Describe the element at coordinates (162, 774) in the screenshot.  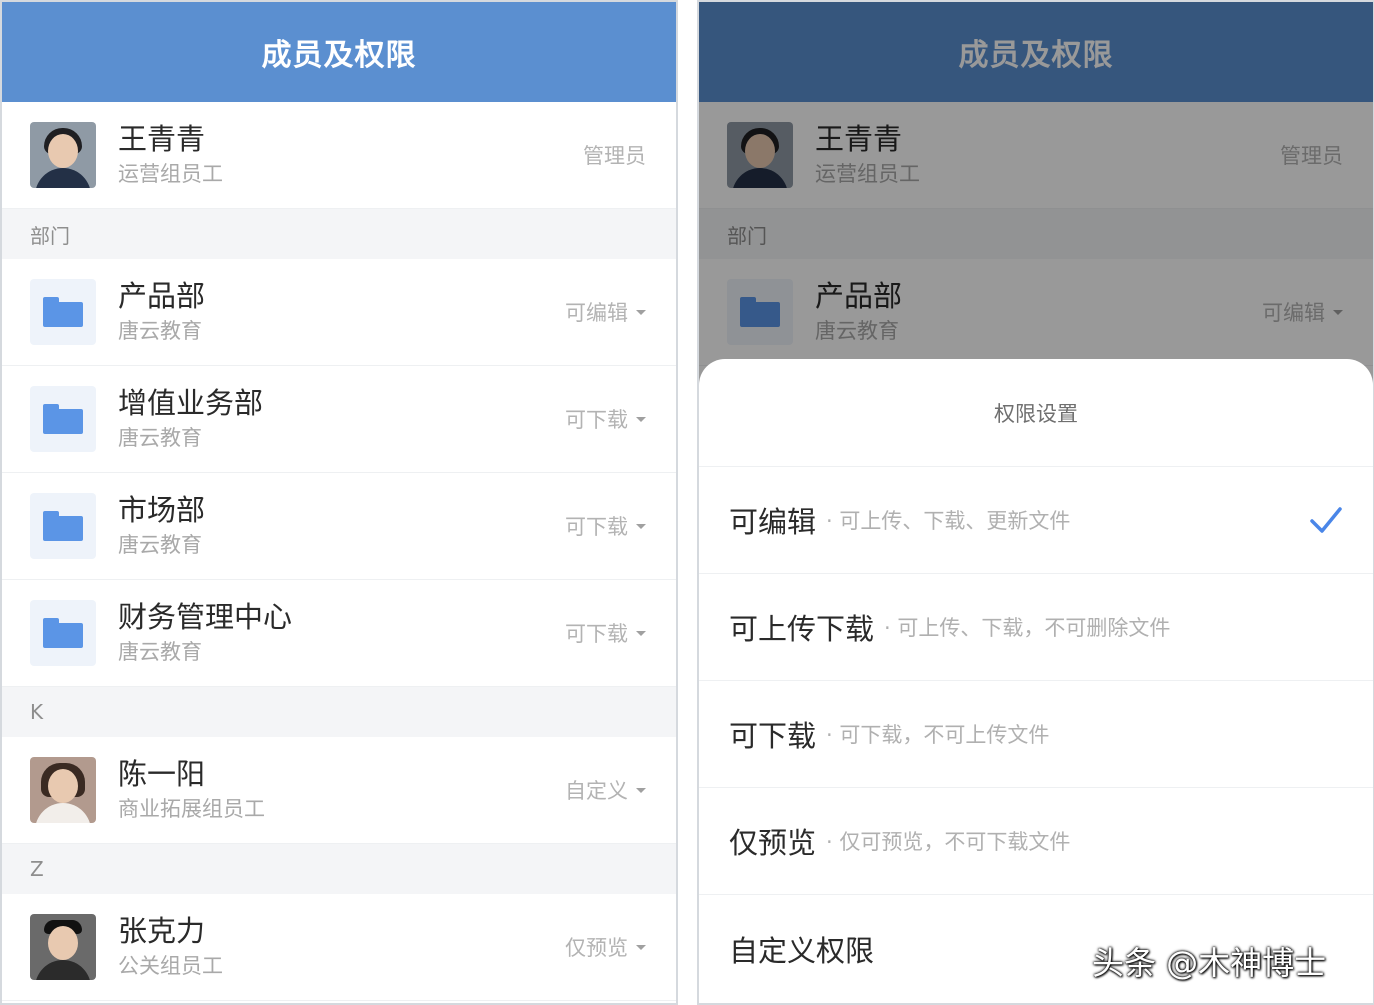
I see `member-name: 陈一阳` at that location.